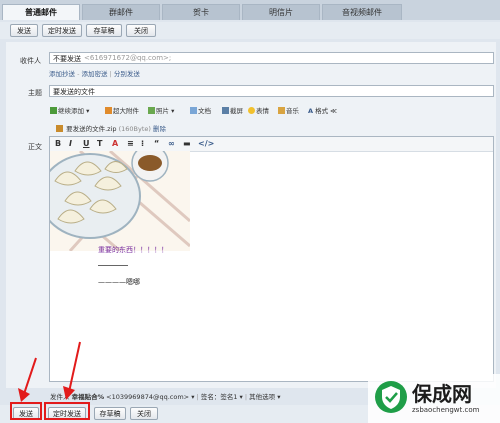 The image size is (500, 423). I want to click on recipient-name: 不要发送, so click(67, 59).